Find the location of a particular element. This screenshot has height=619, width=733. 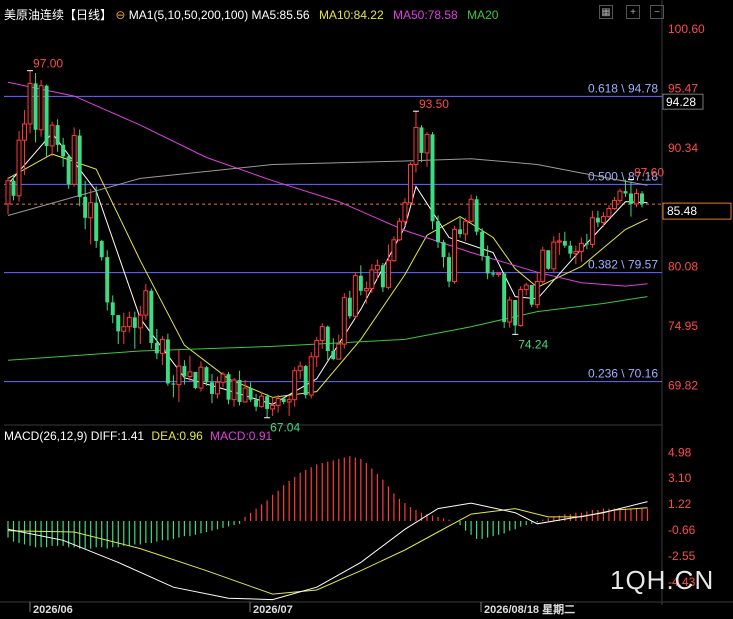

current-price-label: 85.48 is located at coordinates (682, 211).